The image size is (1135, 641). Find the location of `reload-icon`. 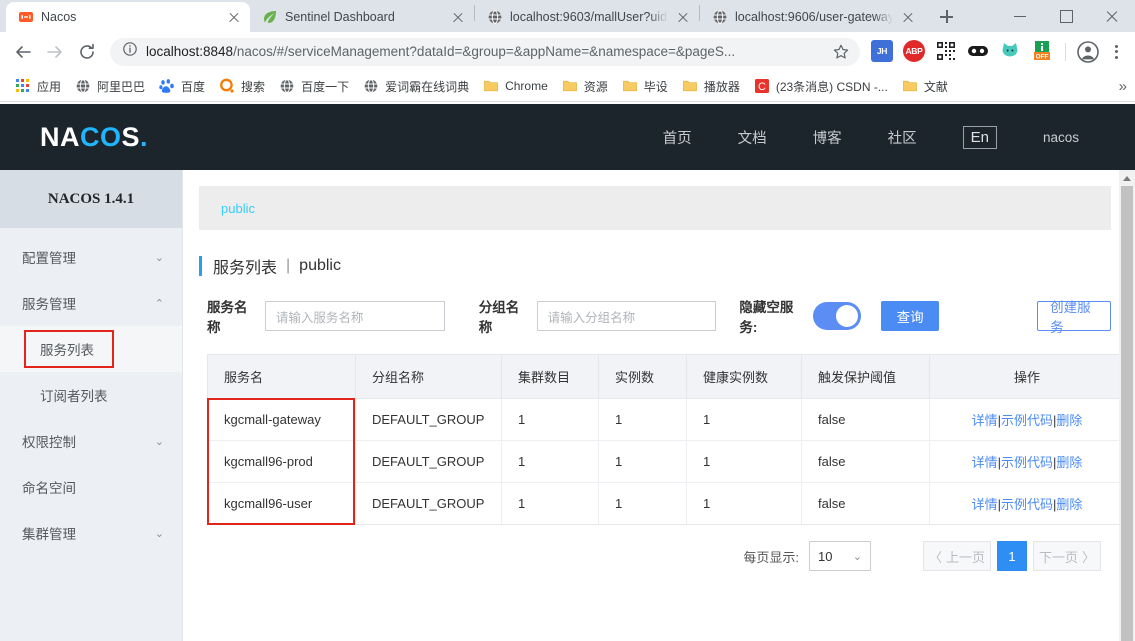

reload-icon is located at coordinates (87, 52).